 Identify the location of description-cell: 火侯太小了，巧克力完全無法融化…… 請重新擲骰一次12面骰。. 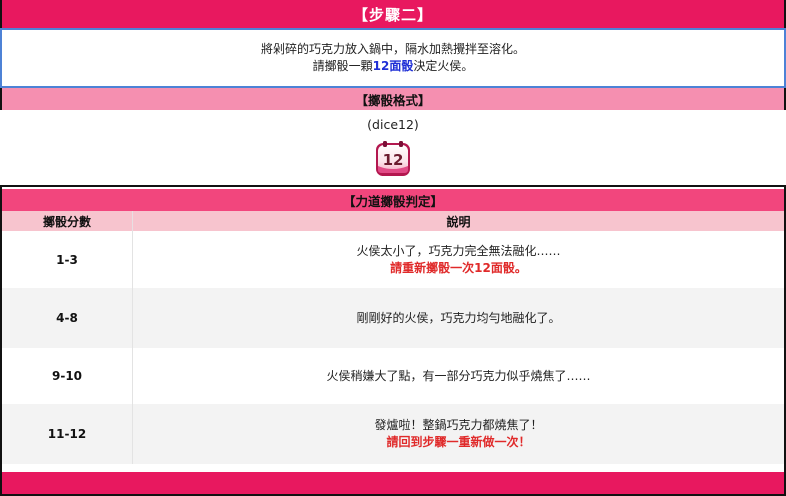
(458, 259).